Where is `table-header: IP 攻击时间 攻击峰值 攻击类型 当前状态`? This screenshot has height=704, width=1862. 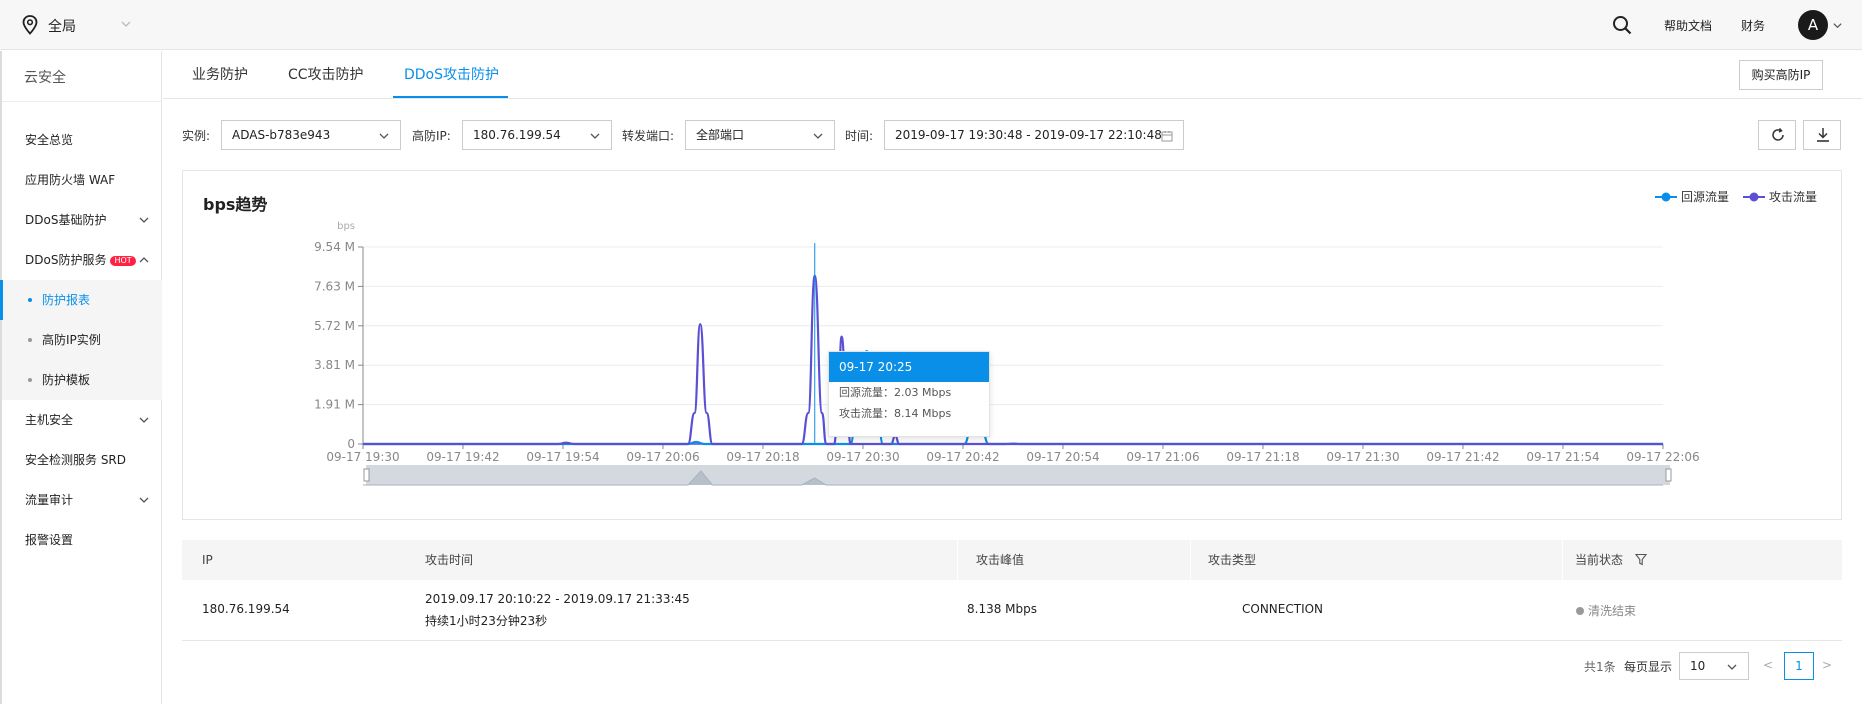
table-header: IP 攻击时间 攻击峰值 攻击类型 当前状态 is located at coordinates (1012, 560).